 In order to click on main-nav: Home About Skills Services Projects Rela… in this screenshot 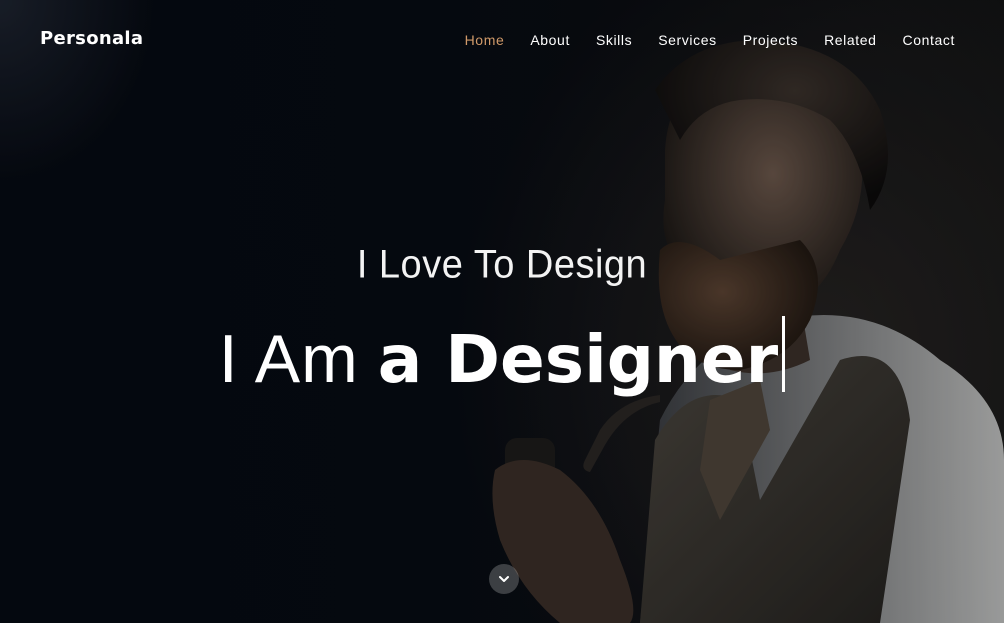, I will do `click(710, 40)`.